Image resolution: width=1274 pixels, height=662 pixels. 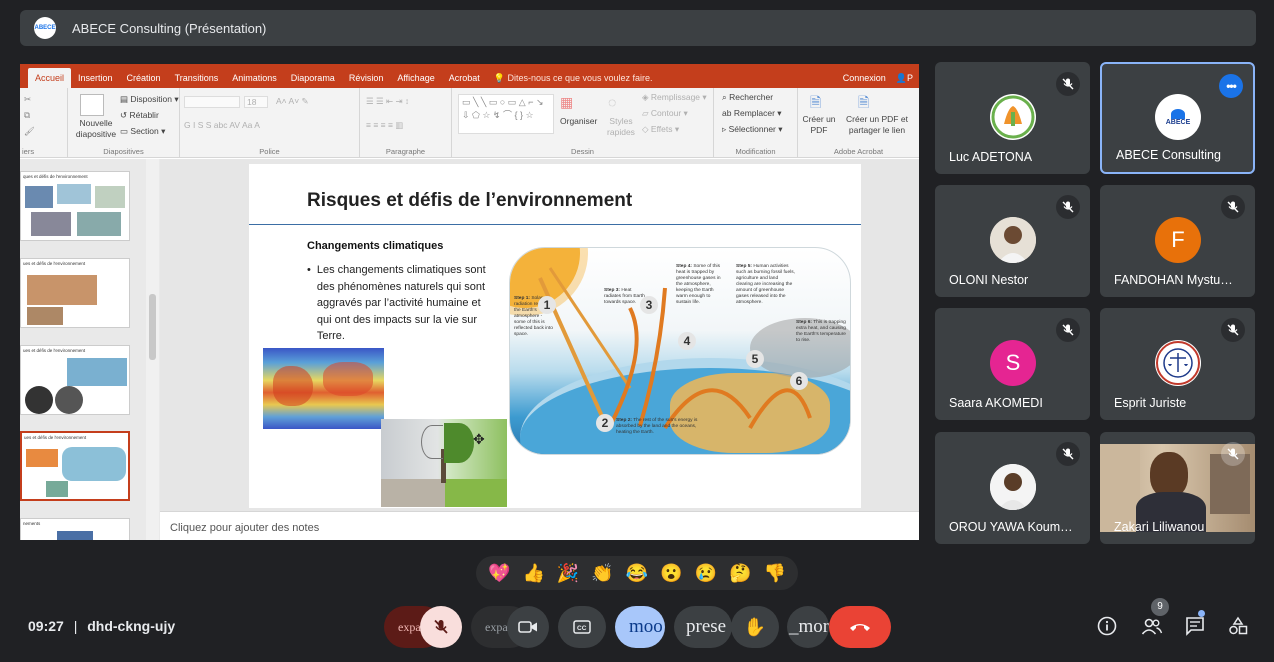 What do you see at coordinates (464, 78) in the screenshot?
I see `tab-acrobat: Acrobat` at bounding box center [464, 78].